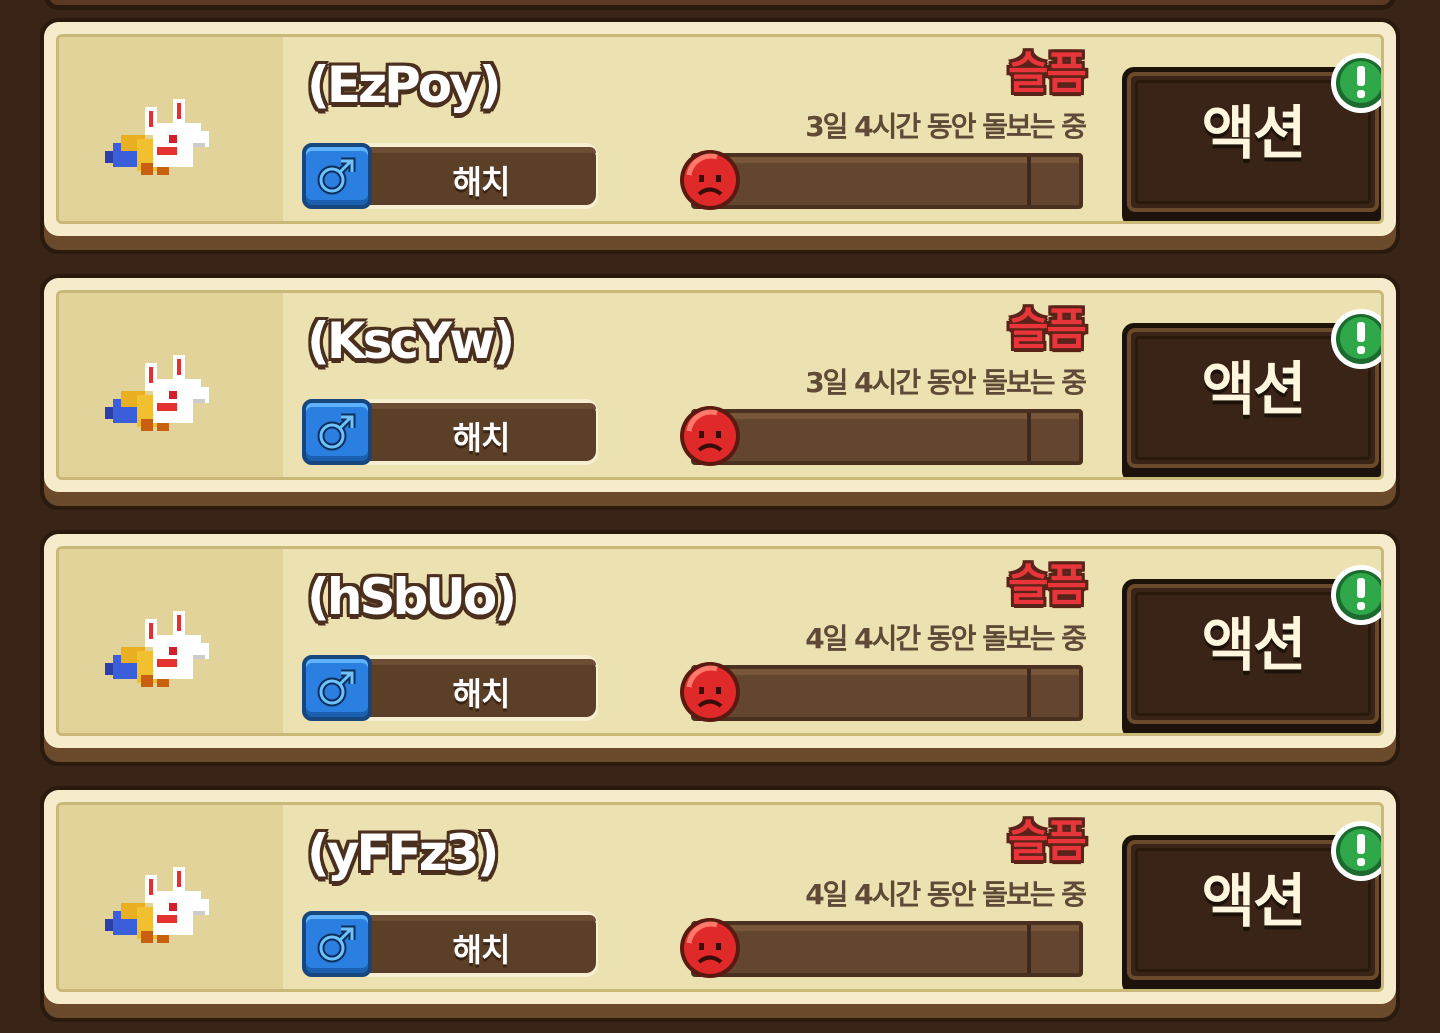 The image size is (1440, 1033). Describe the element at coordinates (412, 597) in the screenshot. I see `pet-name: (hSbUo)` at that location.